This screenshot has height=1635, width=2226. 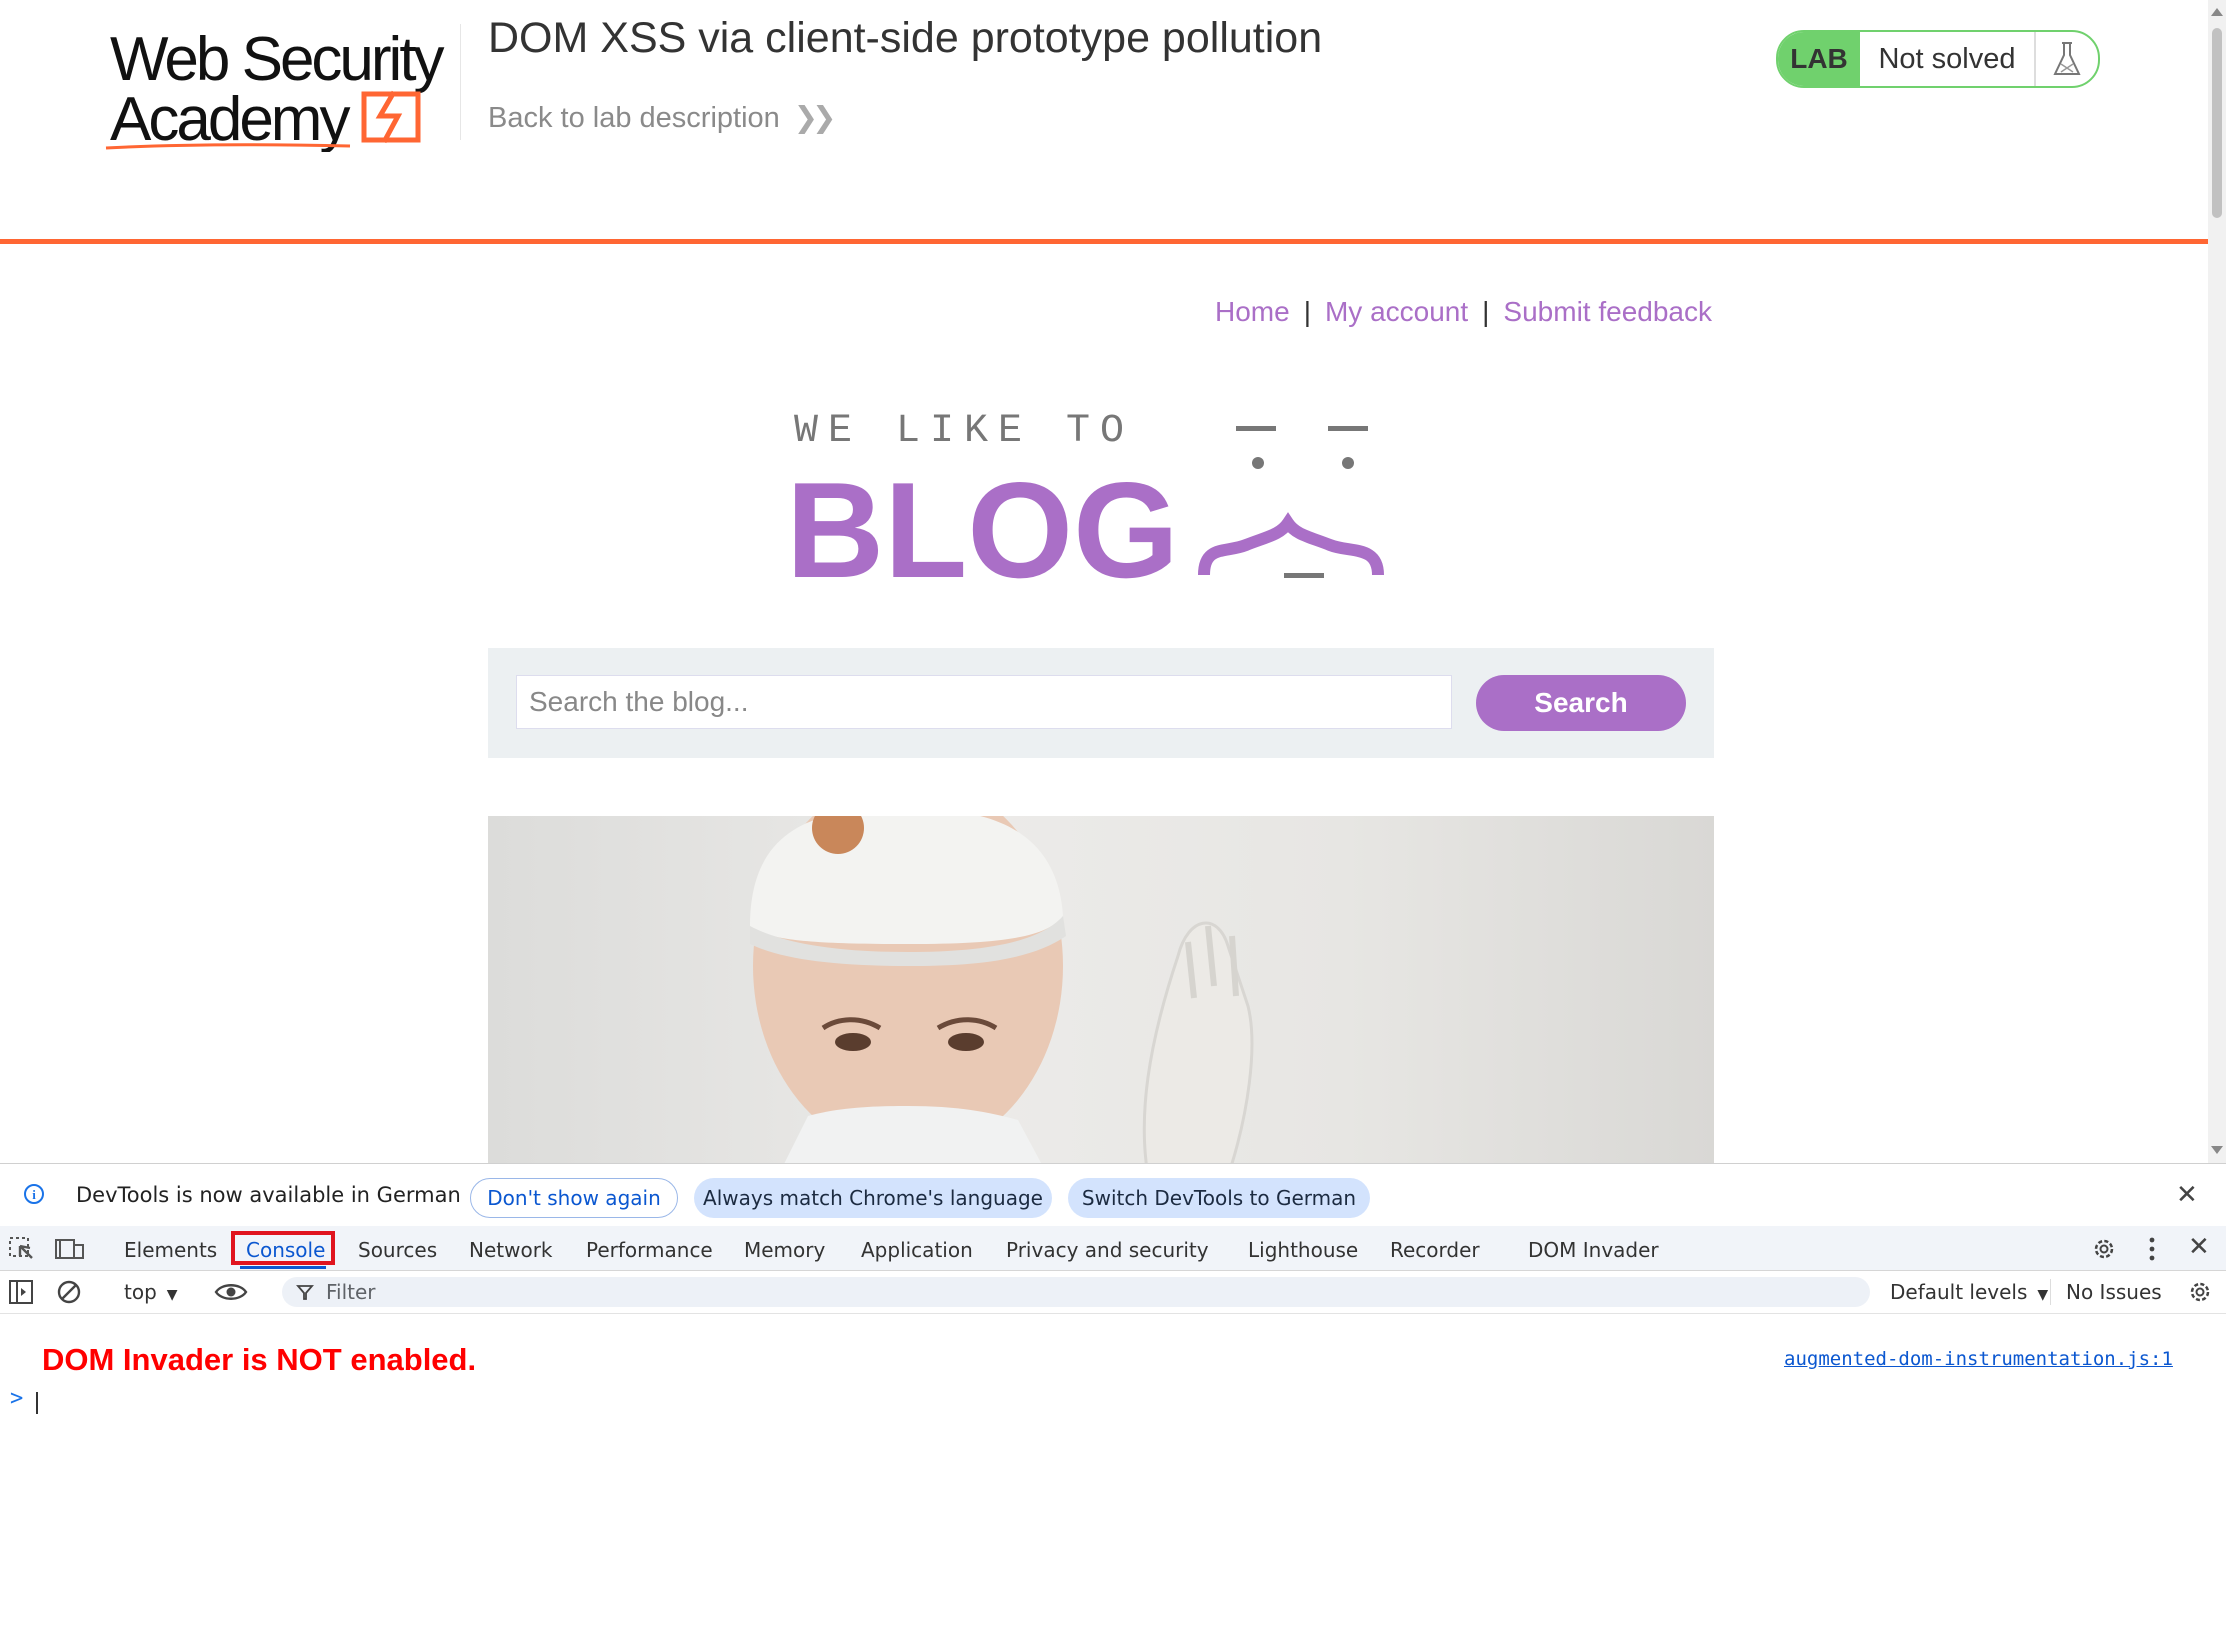 I want to click on tab-application: Application, so click(x=917, y=1250).